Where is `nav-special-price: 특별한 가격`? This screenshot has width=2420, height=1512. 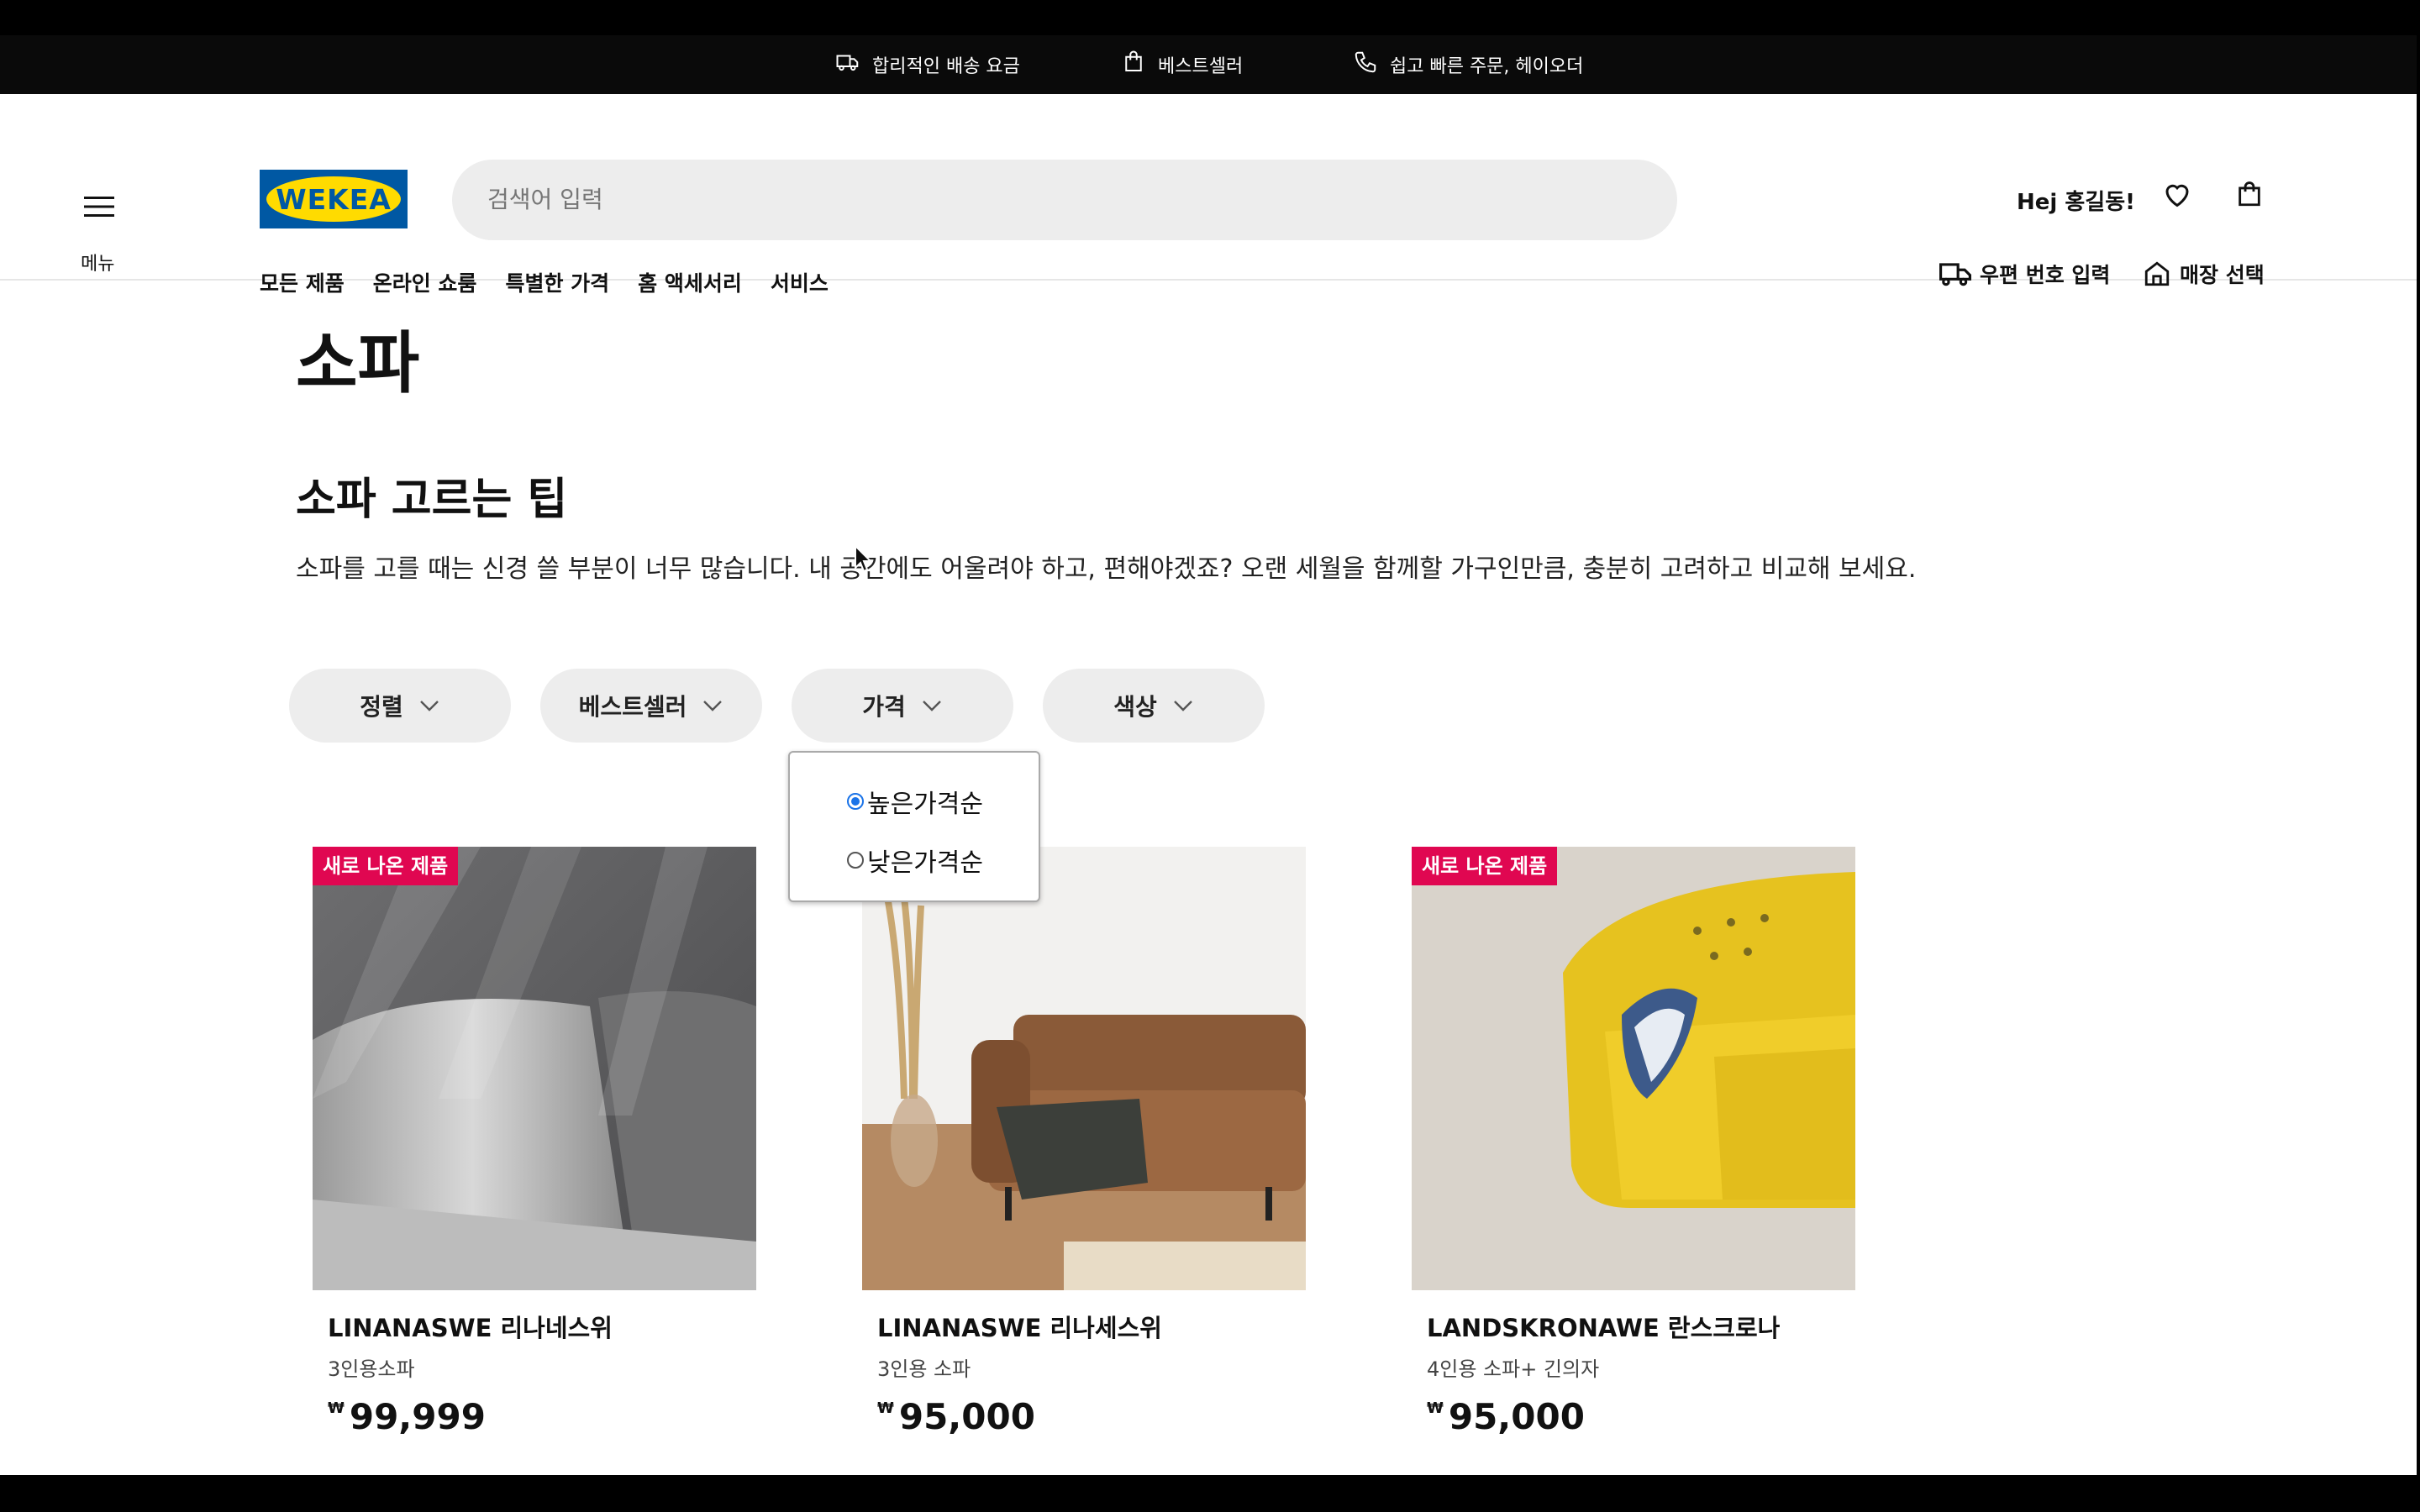 nav-special-price: 특별한 가격 is located at coordinates (557, 282).